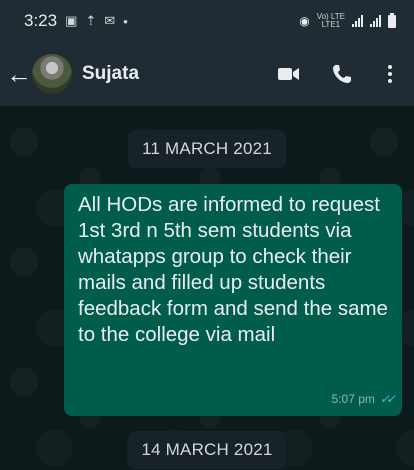  What do you see at coordinates (180, 74) in the screenshot?
I see `contact-name: Sujata` at bounding box center [180, 74].